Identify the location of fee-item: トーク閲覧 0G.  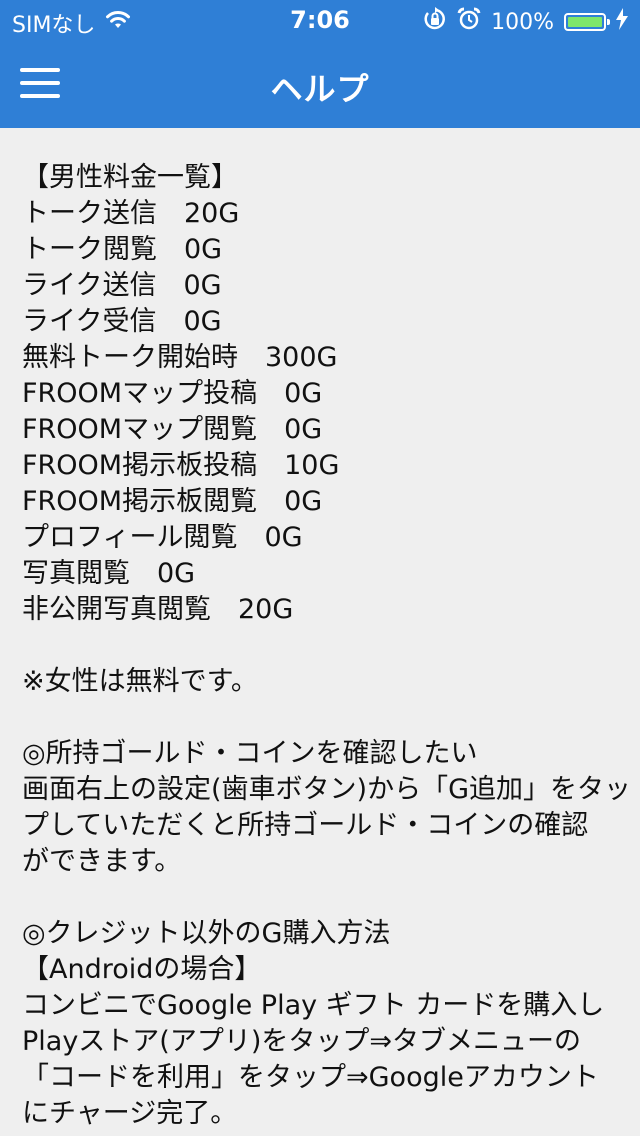
(122, 249).